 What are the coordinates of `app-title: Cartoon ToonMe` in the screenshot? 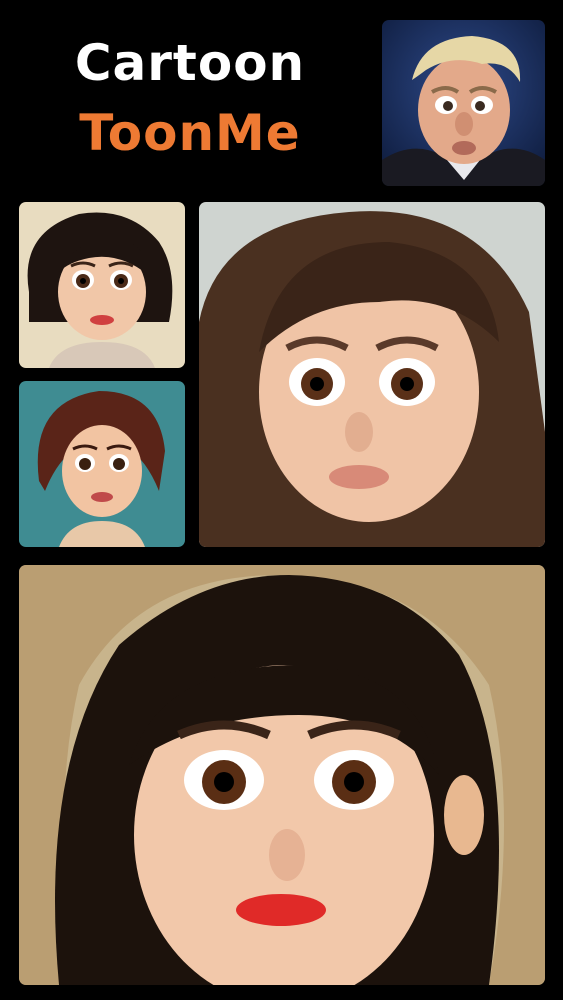 It's located at (190, 98).